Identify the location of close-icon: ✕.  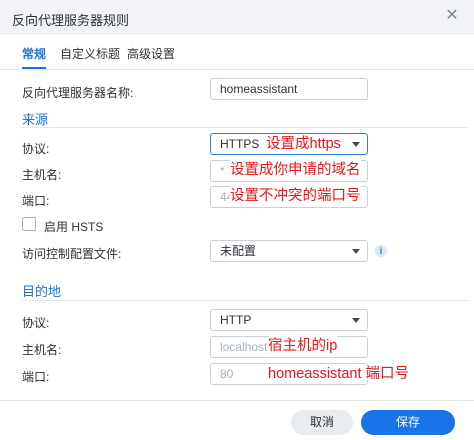
(452, 16).